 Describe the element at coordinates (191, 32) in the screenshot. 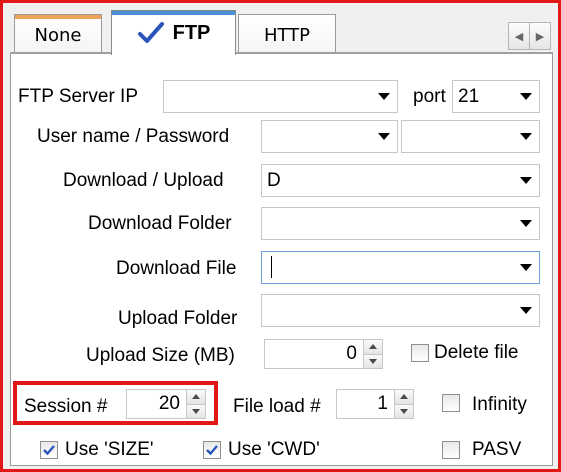

I see `tab-ftp-label: FTP` at that location.